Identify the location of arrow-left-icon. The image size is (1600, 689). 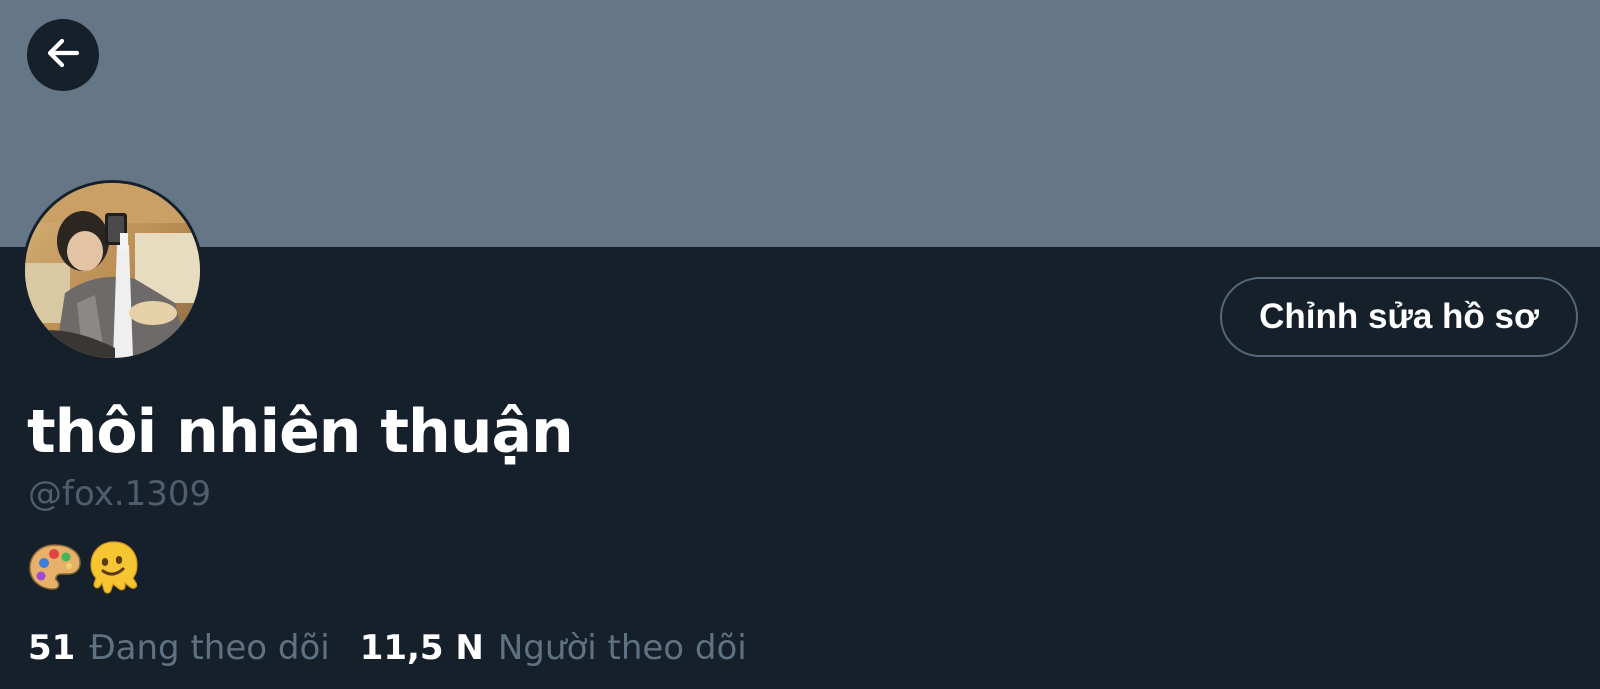
(63, 55).